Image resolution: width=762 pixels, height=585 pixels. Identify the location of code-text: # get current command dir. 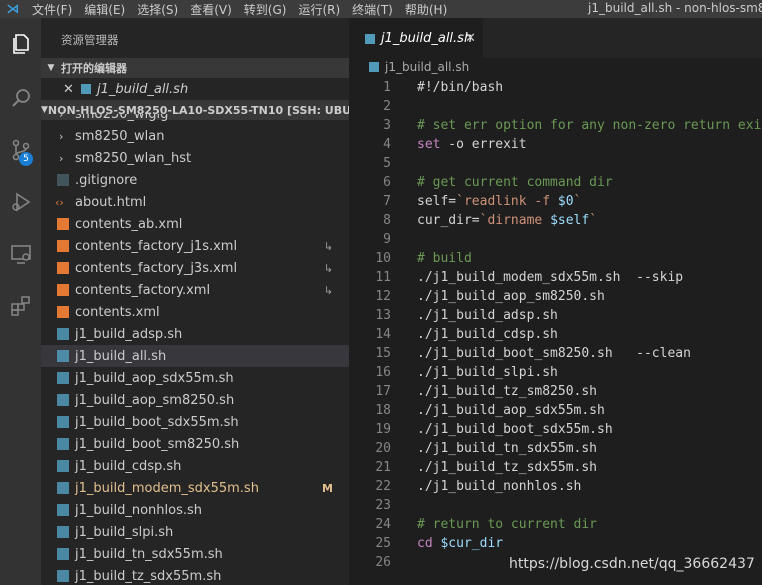
(515, 182).